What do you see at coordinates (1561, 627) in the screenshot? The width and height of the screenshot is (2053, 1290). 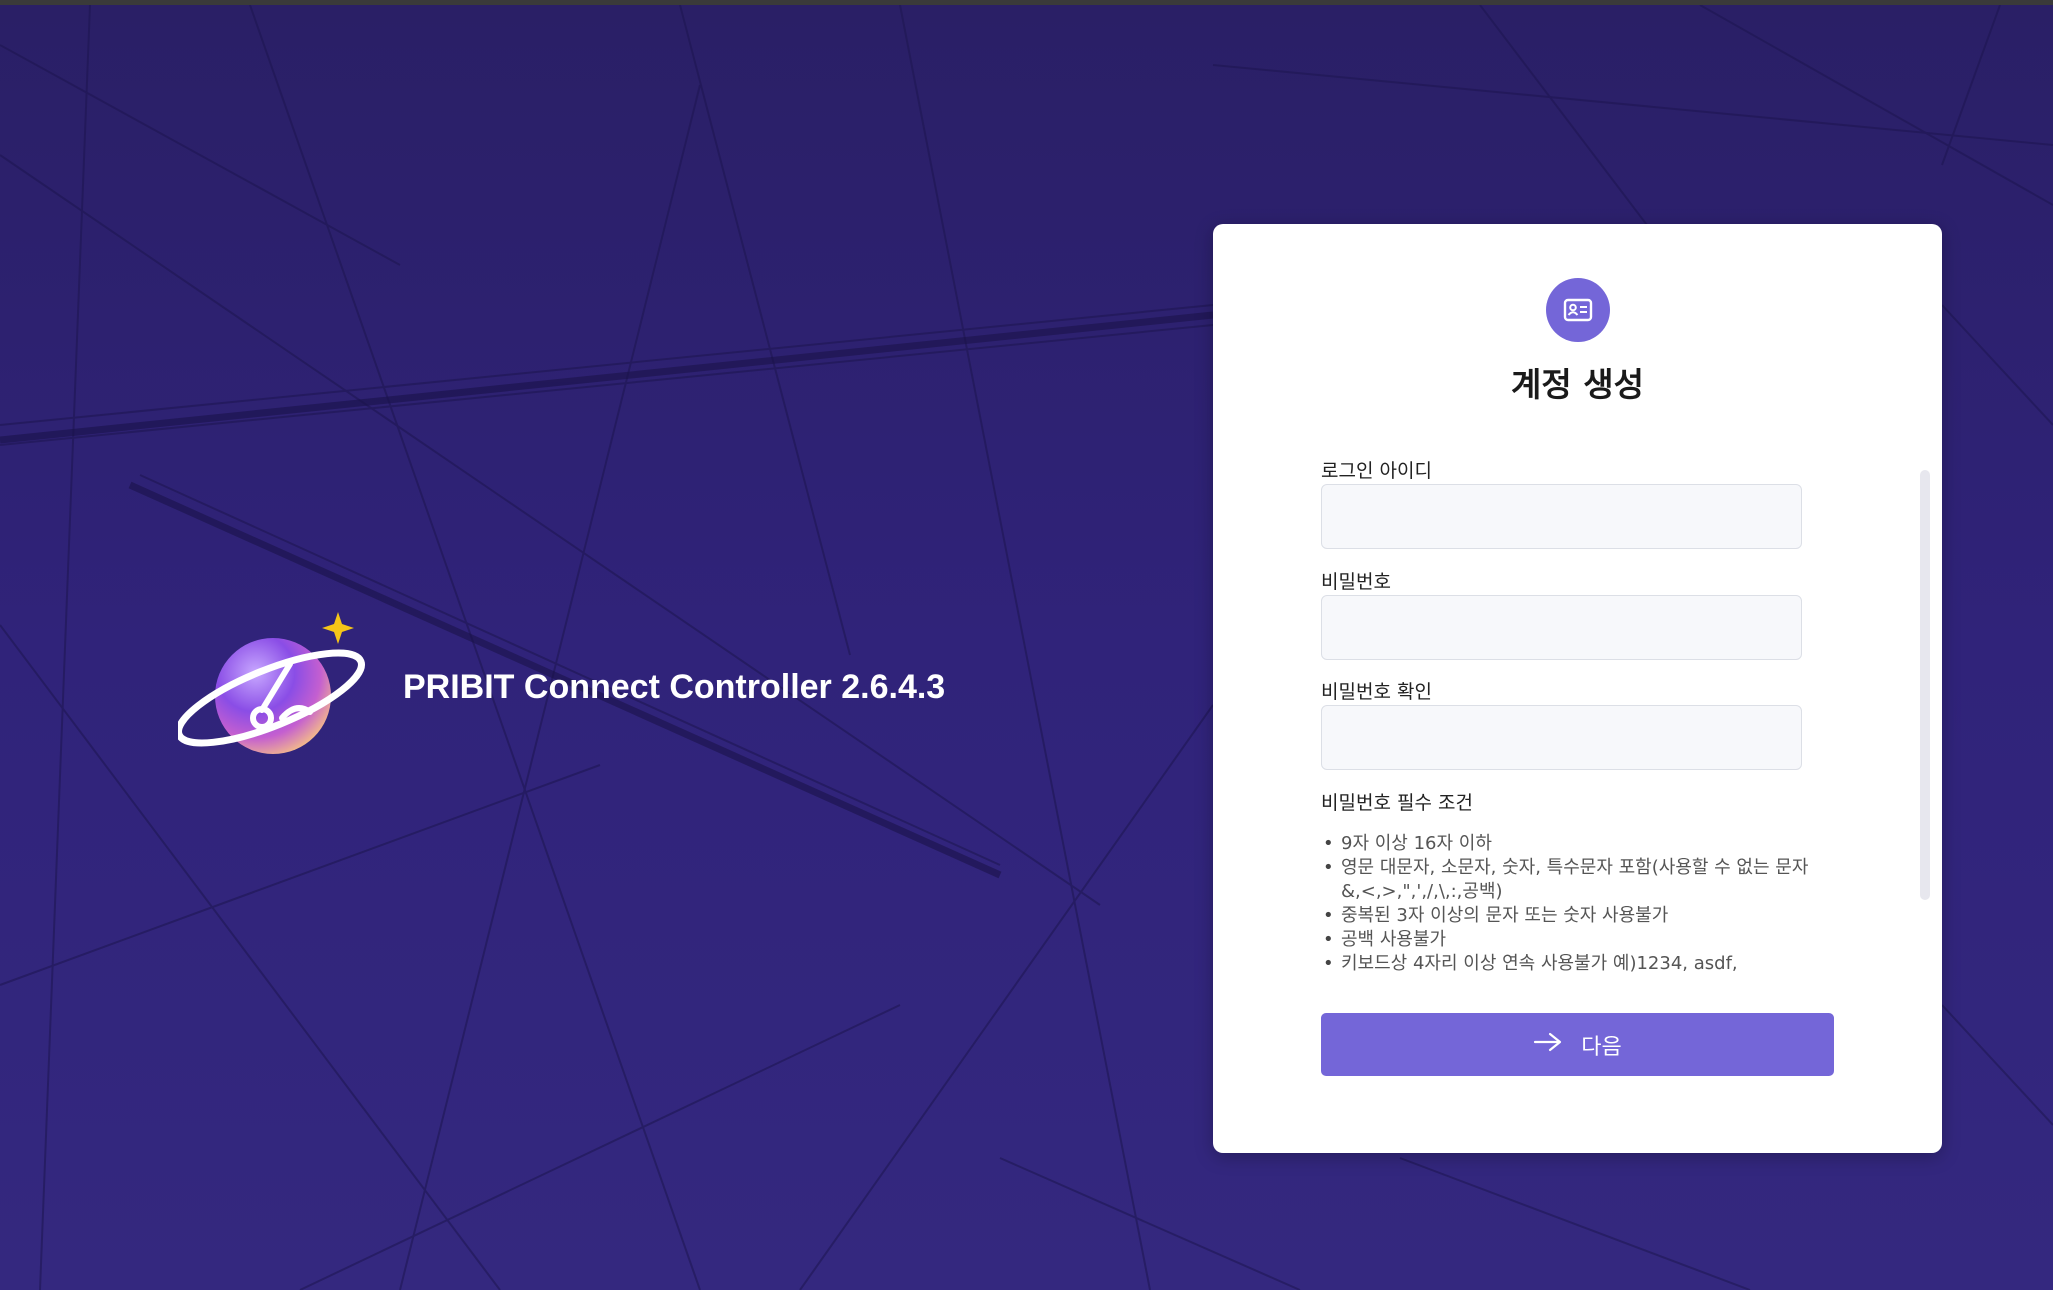 I see `password-input` at bounding box center [1561, 627].